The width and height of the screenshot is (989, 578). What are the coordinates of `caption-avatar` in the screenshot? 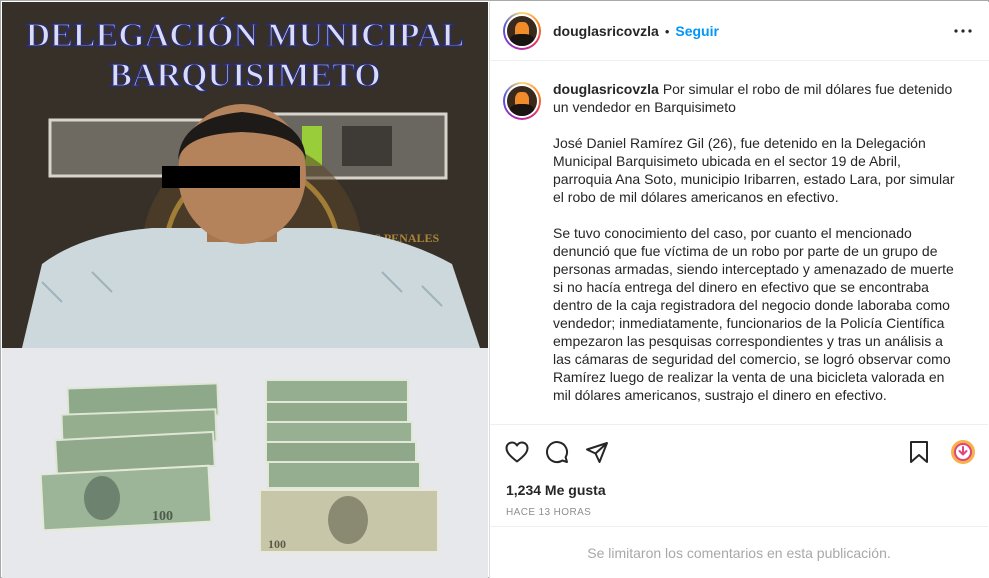 It's located at (522, 101).